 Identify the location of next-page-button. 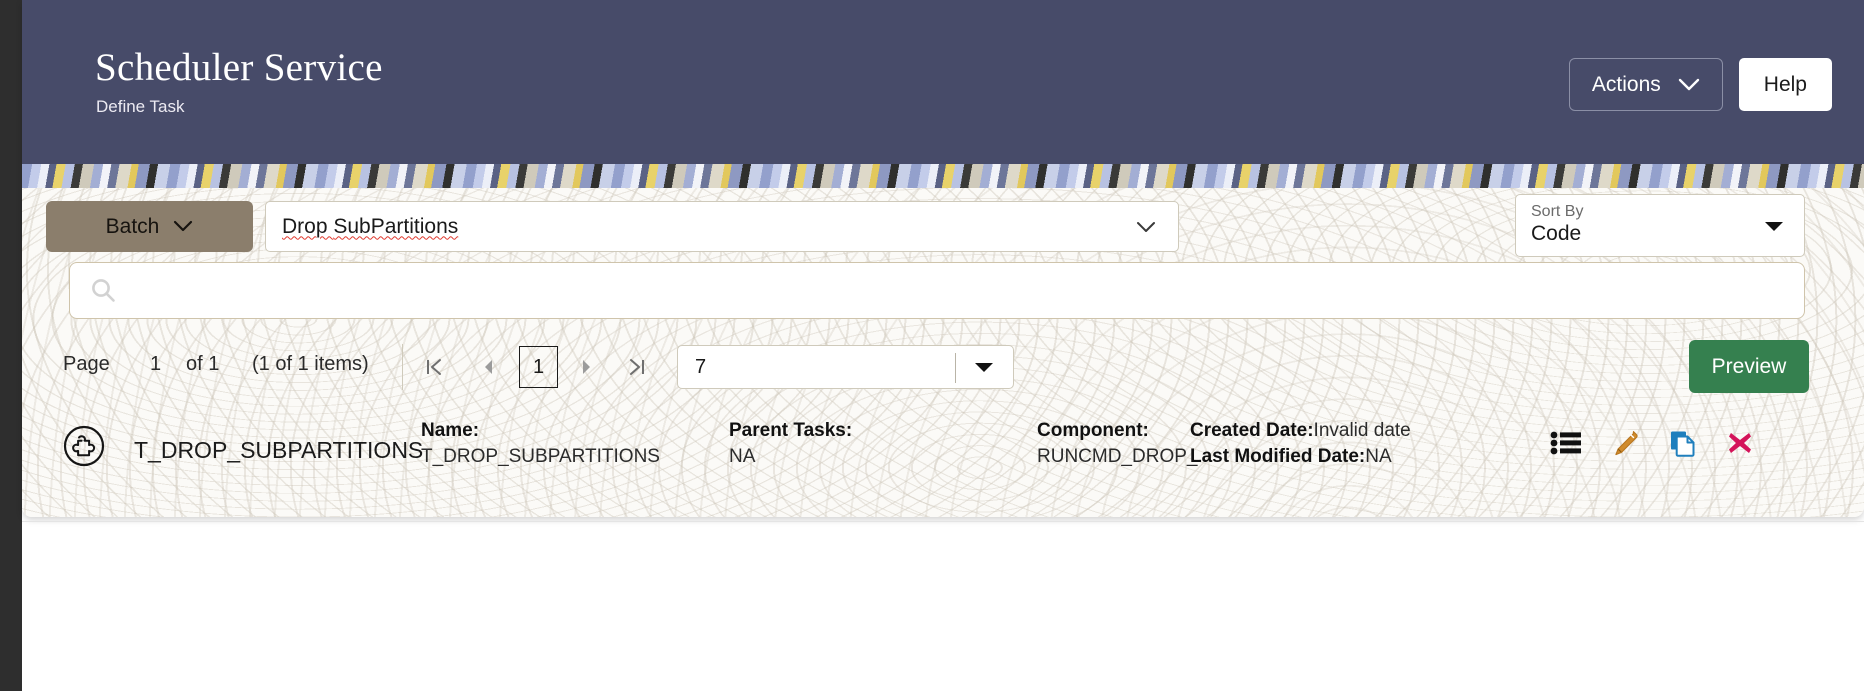
(586, 367).